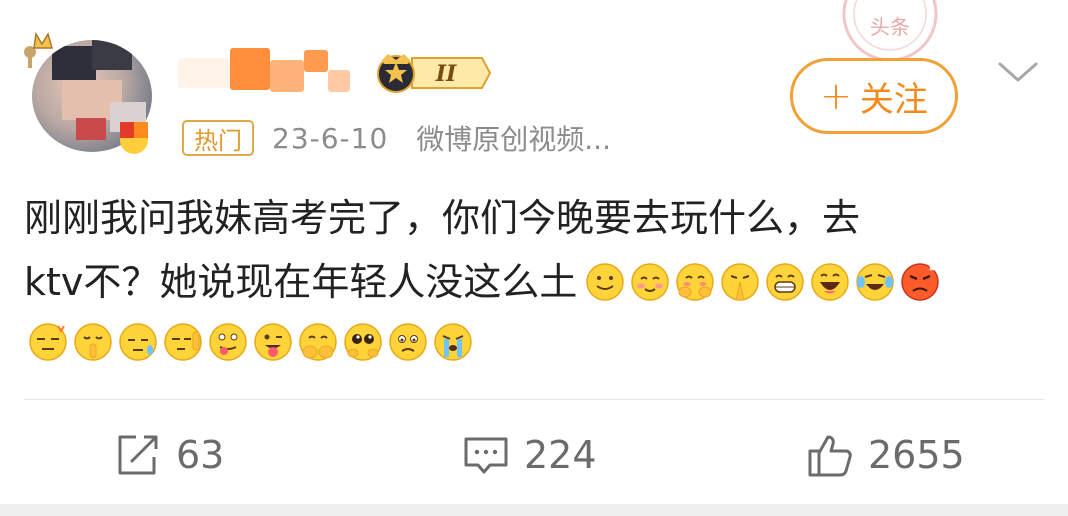 The height and width of the screenshot is (516, 1068). What do you see at coordinates (916, 455) in the screenshot?
I see `like-count: 2655` at bounding box center [916, 455].